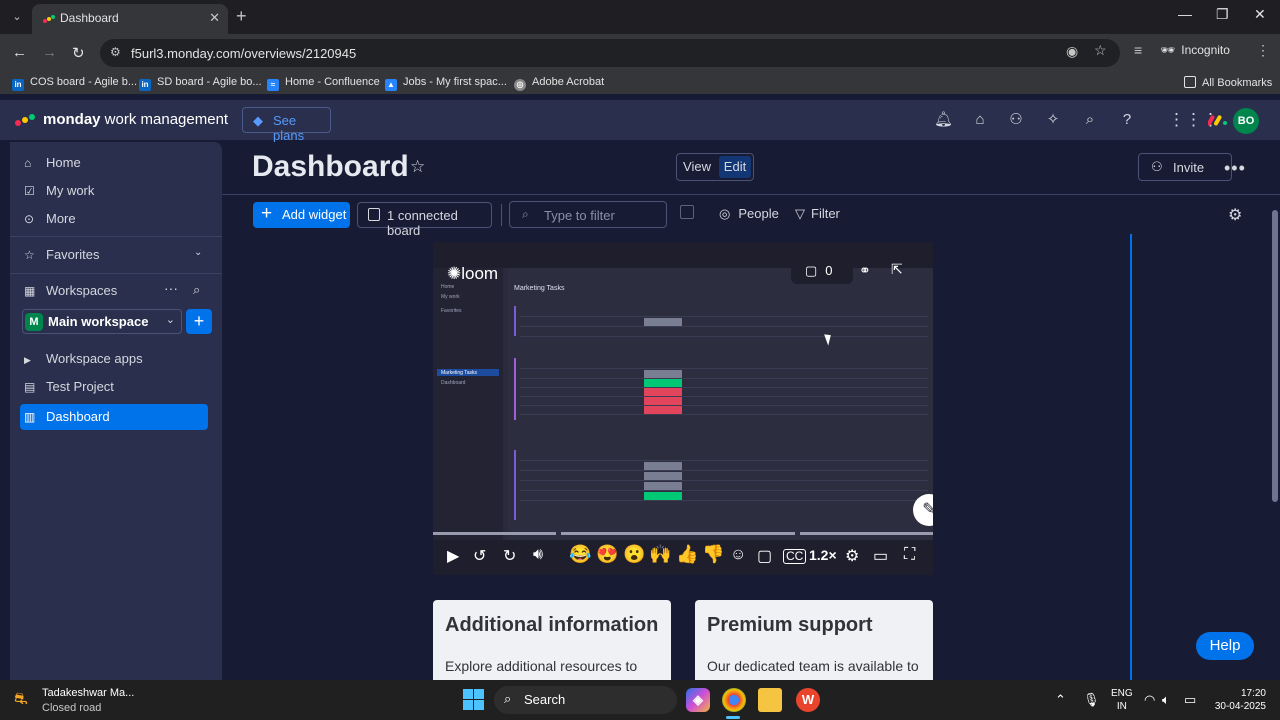 This screenshot has width=1280, height=720. What do you see at coordinates (808, 700) in the screenshot?
I see `office-app-icon: W` at bounding box center [808, 700].